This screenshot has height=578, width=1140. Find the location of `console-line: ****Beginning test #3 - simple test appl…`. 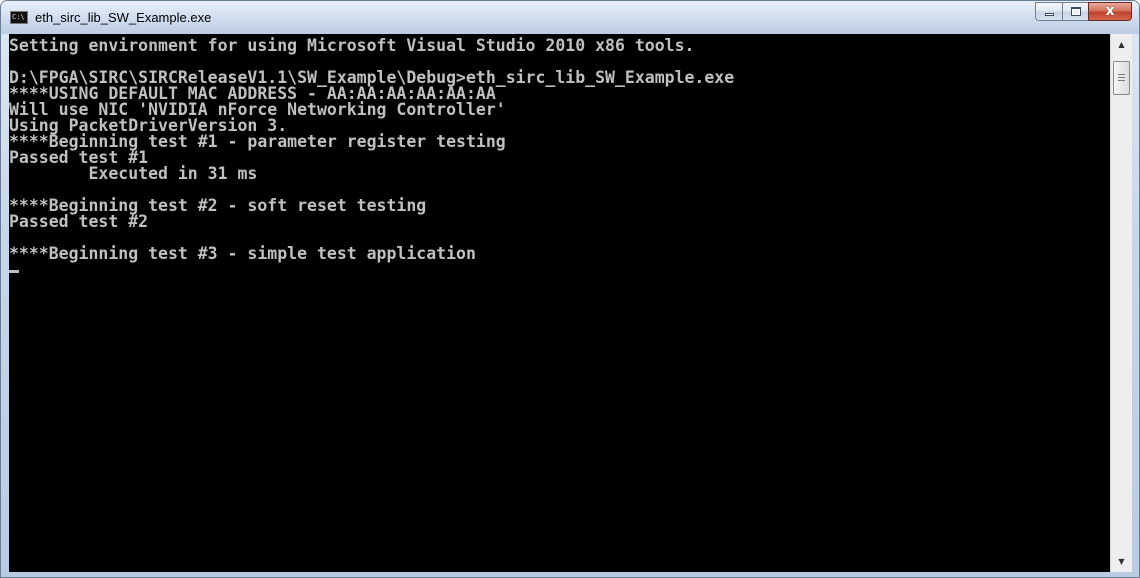

console-line: ****Beginning test #3 - simple test appl… is located at coordinates (242, 253).